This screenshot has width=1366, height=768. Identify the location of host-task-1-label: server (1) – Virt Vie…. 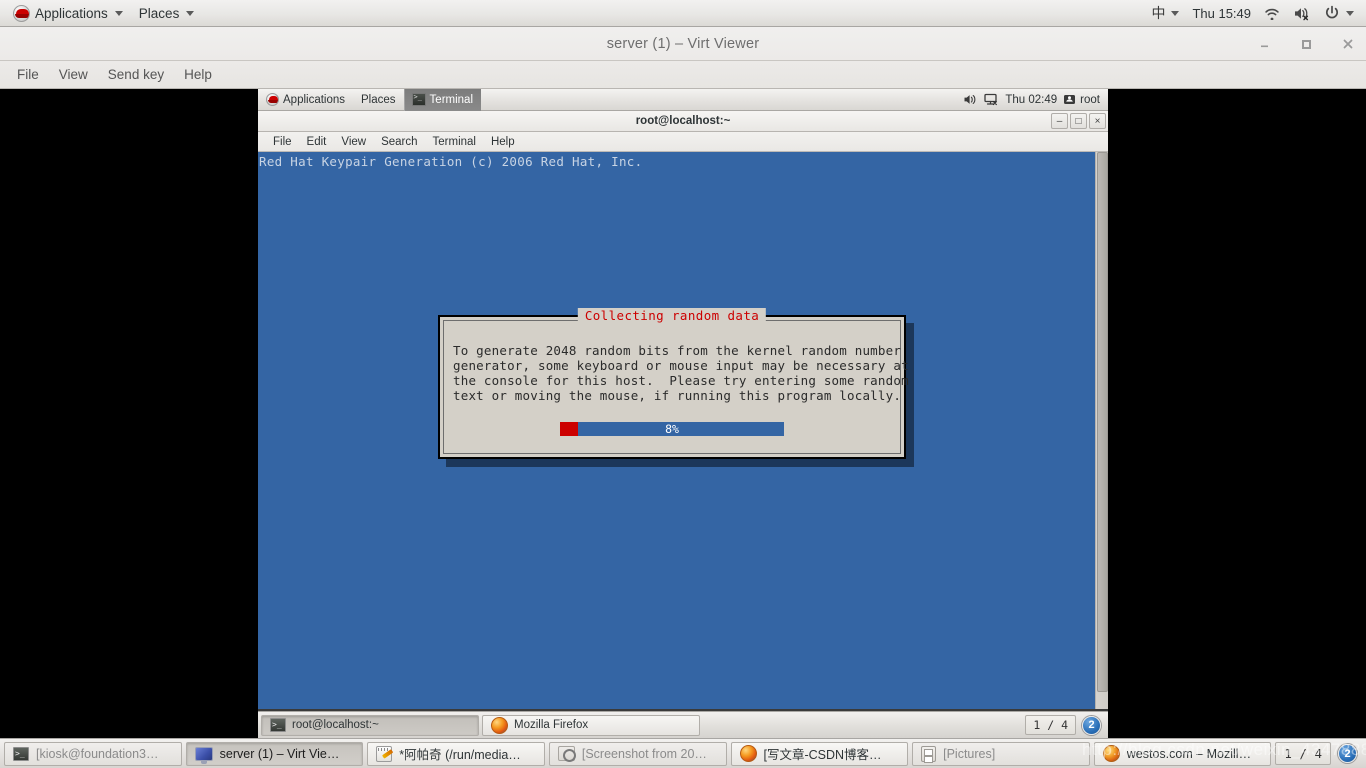
(279, 753).